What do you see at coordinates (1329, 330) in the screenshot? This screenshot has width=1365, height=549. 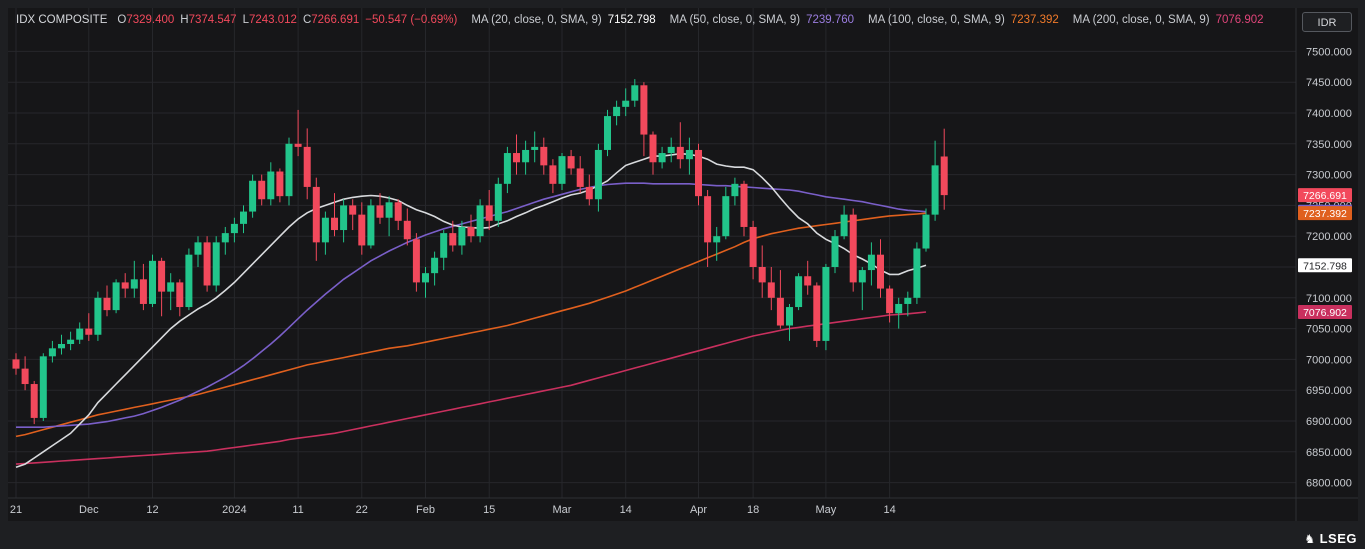 I see `y-tick-label: 7050.000` at bounding box center [1329, 330].